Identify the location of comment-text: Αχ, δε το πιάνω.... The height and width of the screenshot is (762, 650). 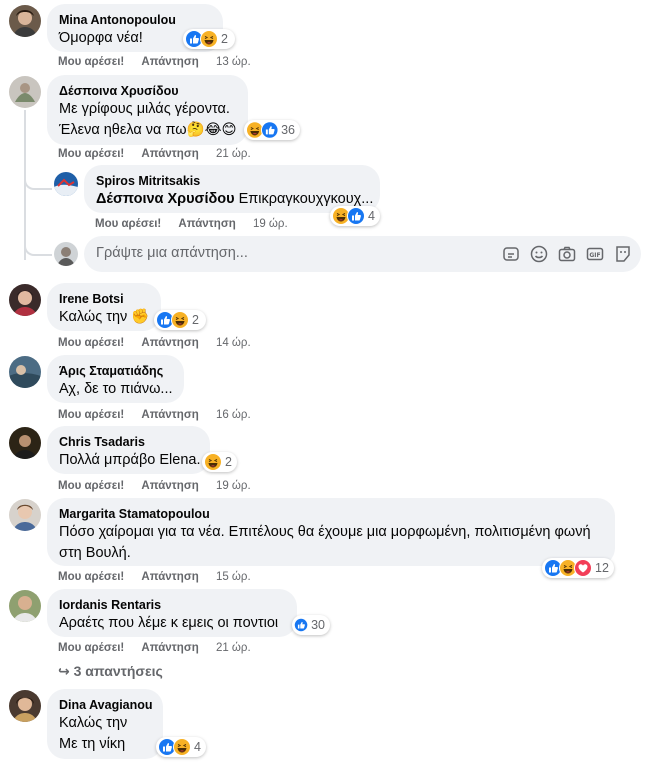
(116, 389).